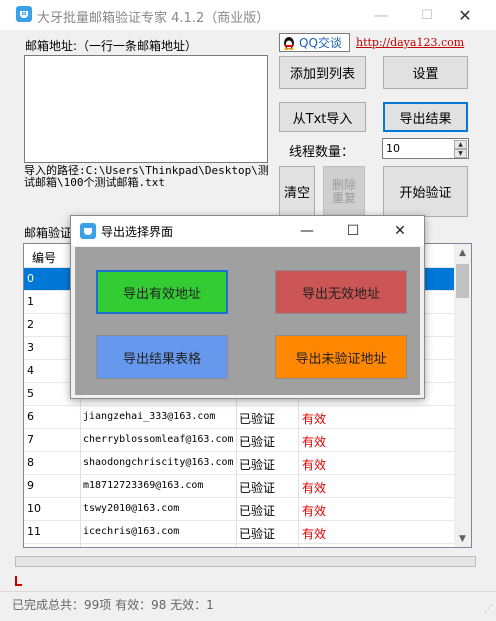  Describe the element at coordinates (158, 439) in the screenshot. I see `cell-email: cherryblossomleaf@163.com` at that location.